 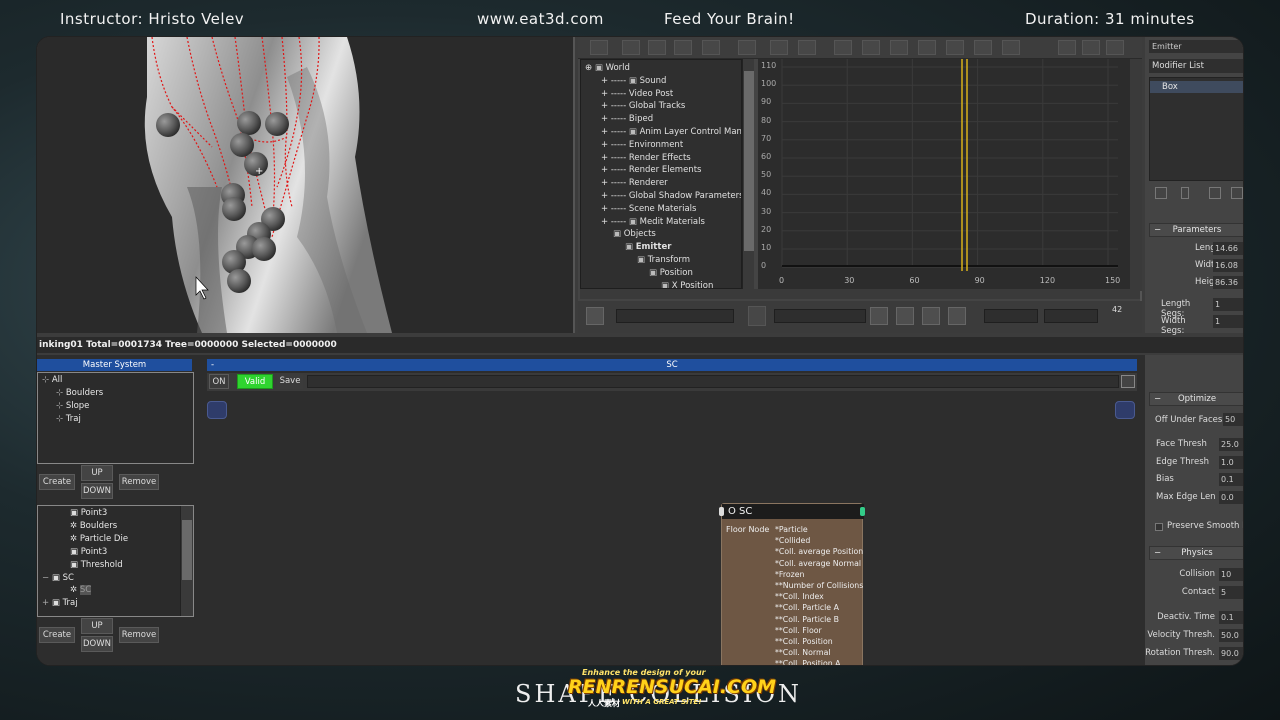 What do you see at coordinates (1161, 193) in the screenshot?
I see `pin-stack-icon` at bounding box center [1161, 193].